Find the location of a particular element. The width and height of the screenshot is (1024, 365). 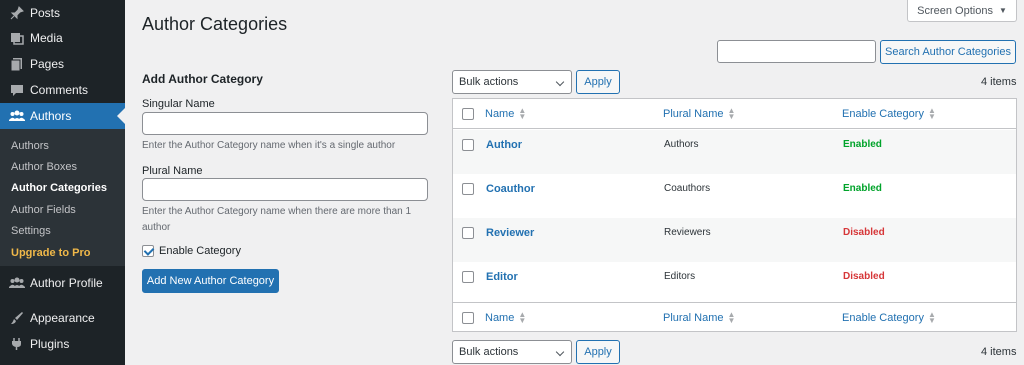

singular-name-input is located at coordinates (285, 123).